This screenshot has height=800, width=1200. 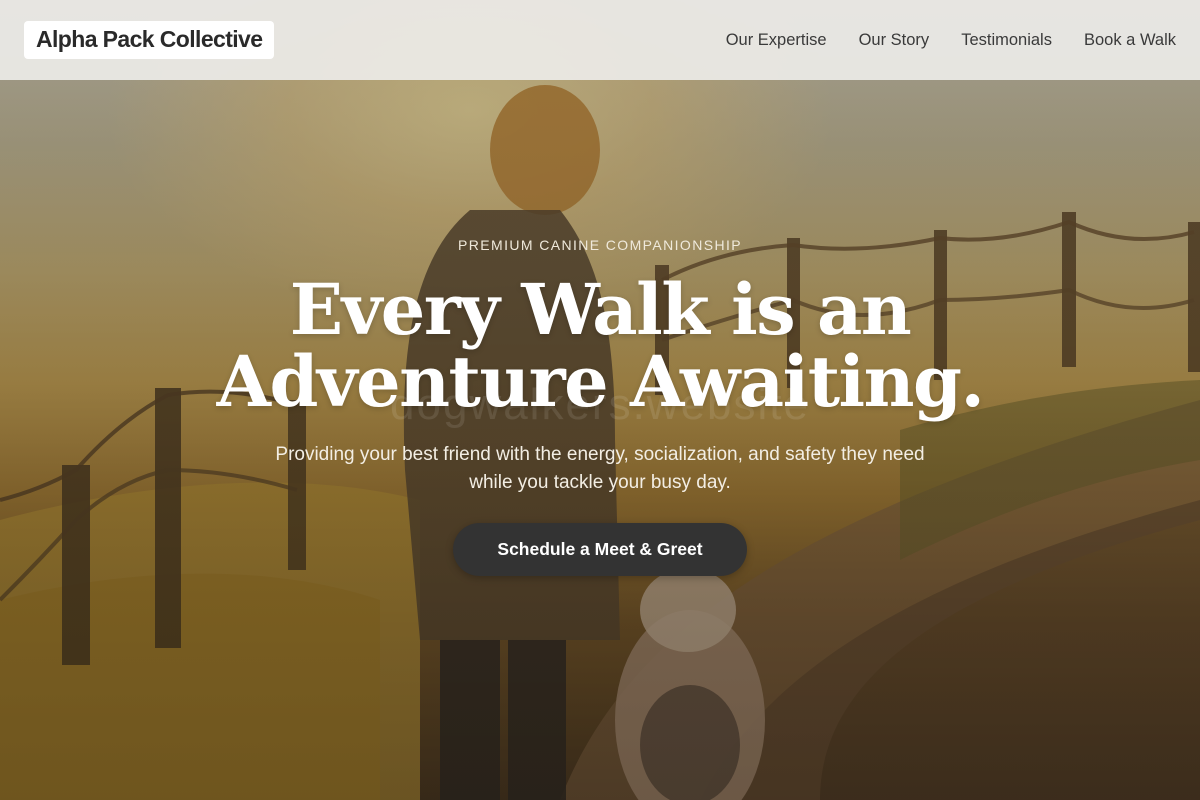 I want to click on nav-link-our-expertise: Our Expertise, so click(x=776, y=40).